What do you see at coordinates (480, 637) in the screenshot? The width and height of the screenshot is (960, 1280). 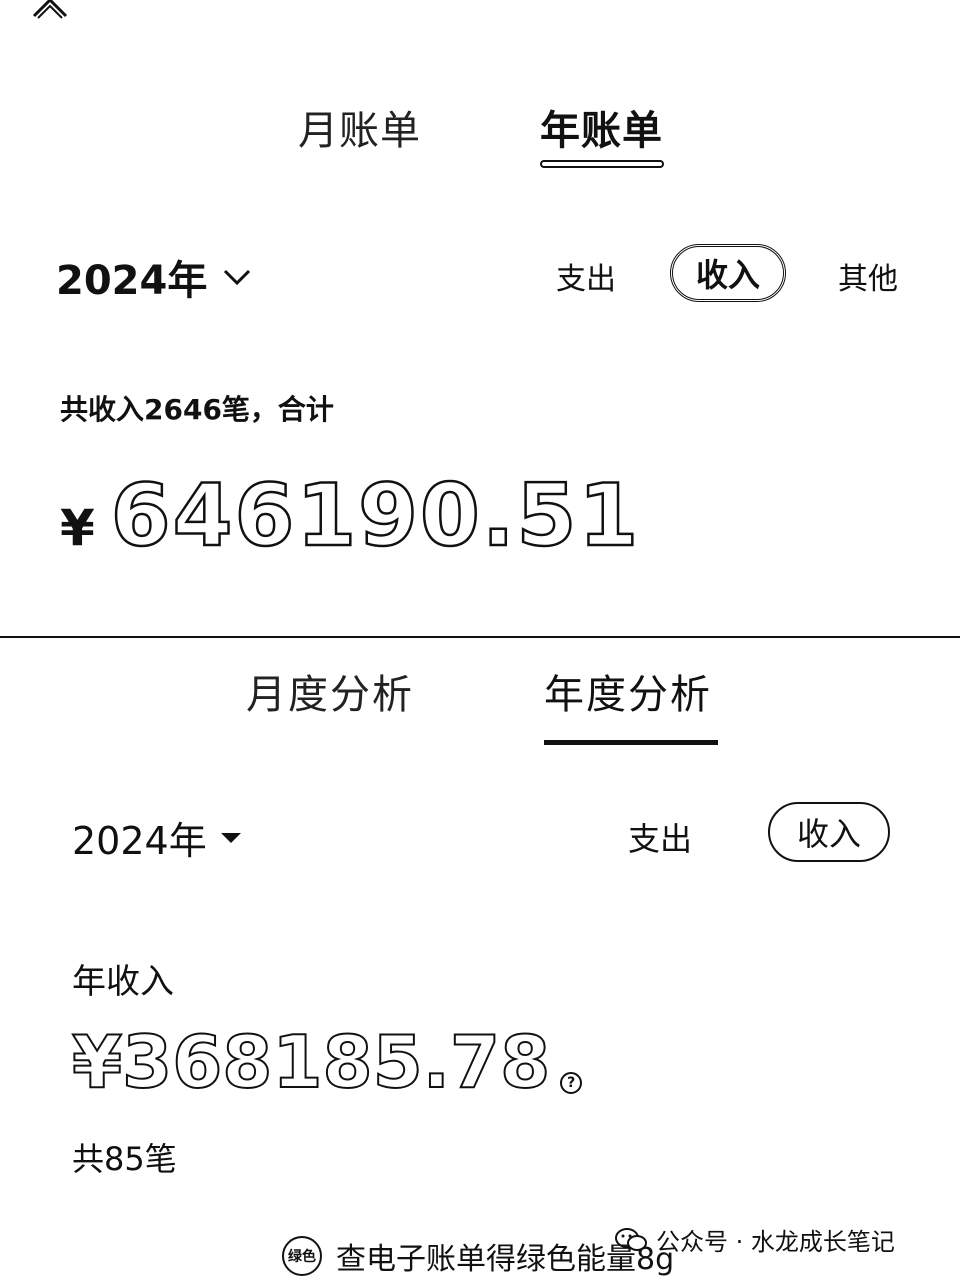 I see `section-divider` at bounding box center [480, 637].